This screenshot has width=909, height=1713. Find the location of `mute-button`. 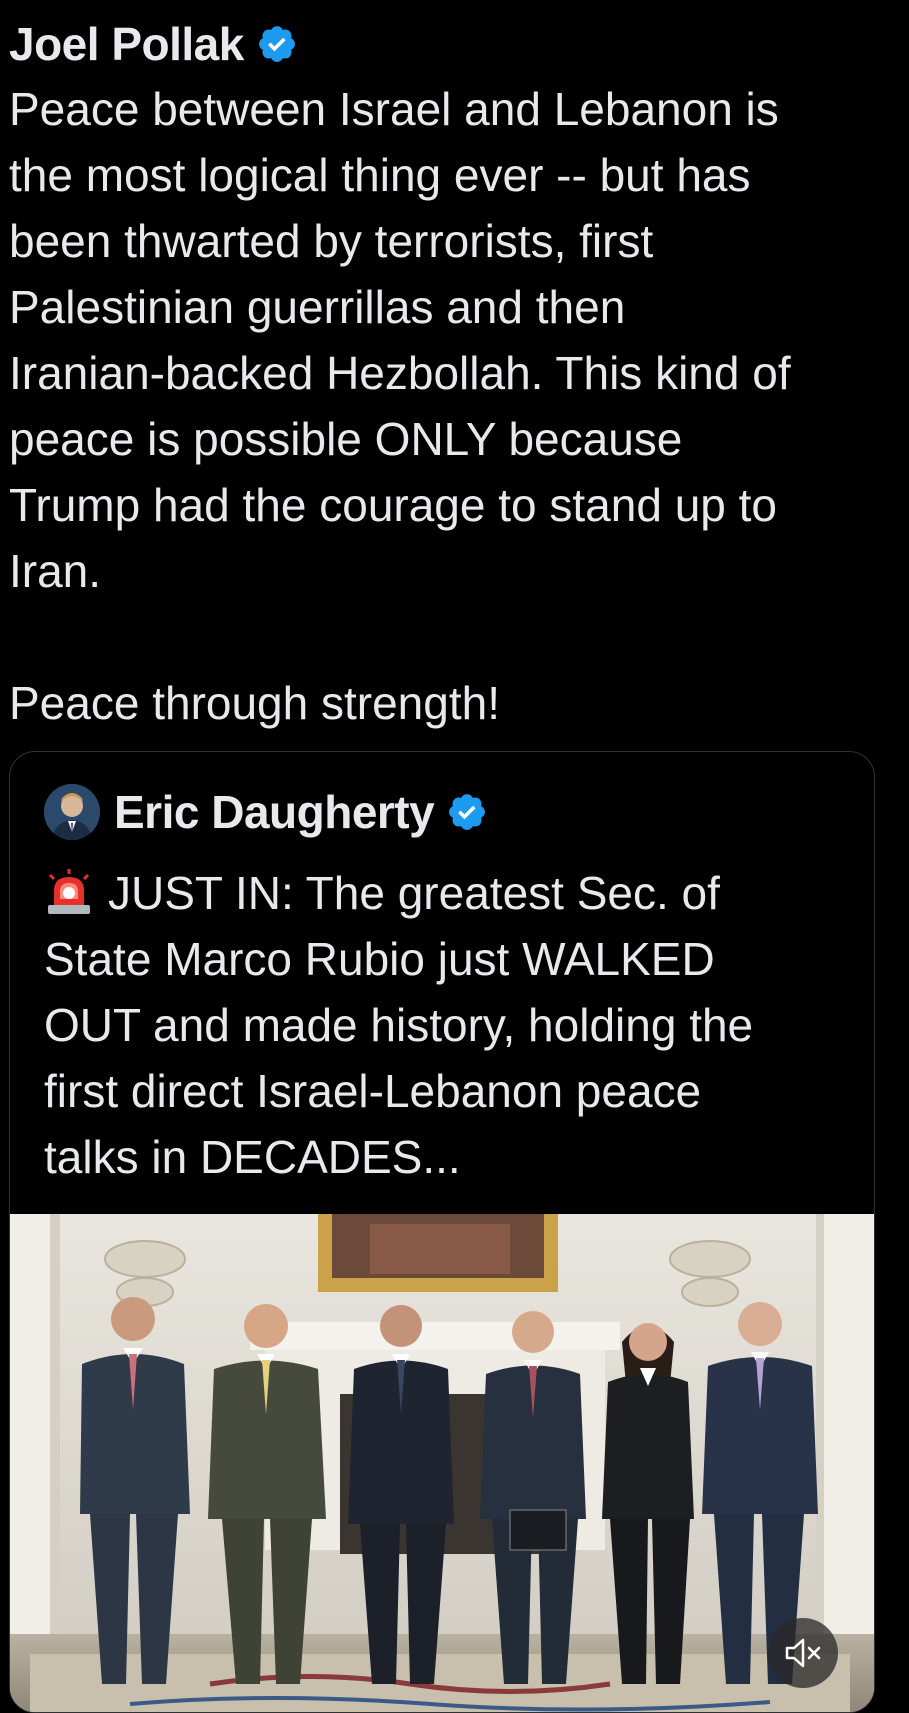

mute-button is located at coordinates (803, 1653).